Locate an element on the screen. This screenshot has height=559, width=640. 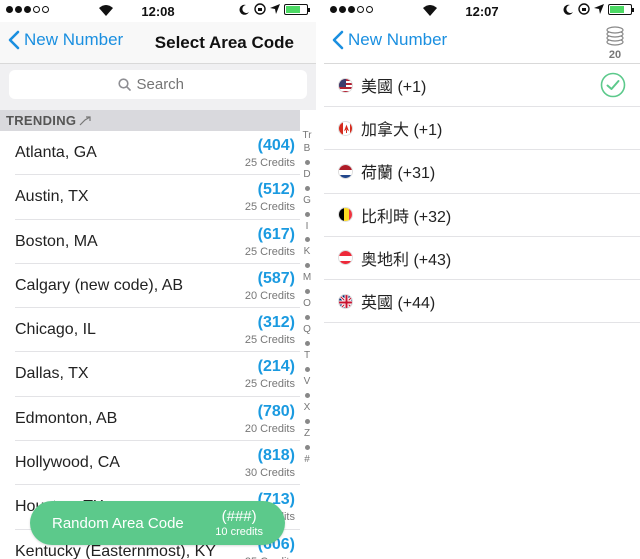
area-code-row: Hollywood, CA (818) 30 Credits is located at coordinates (157, 463).